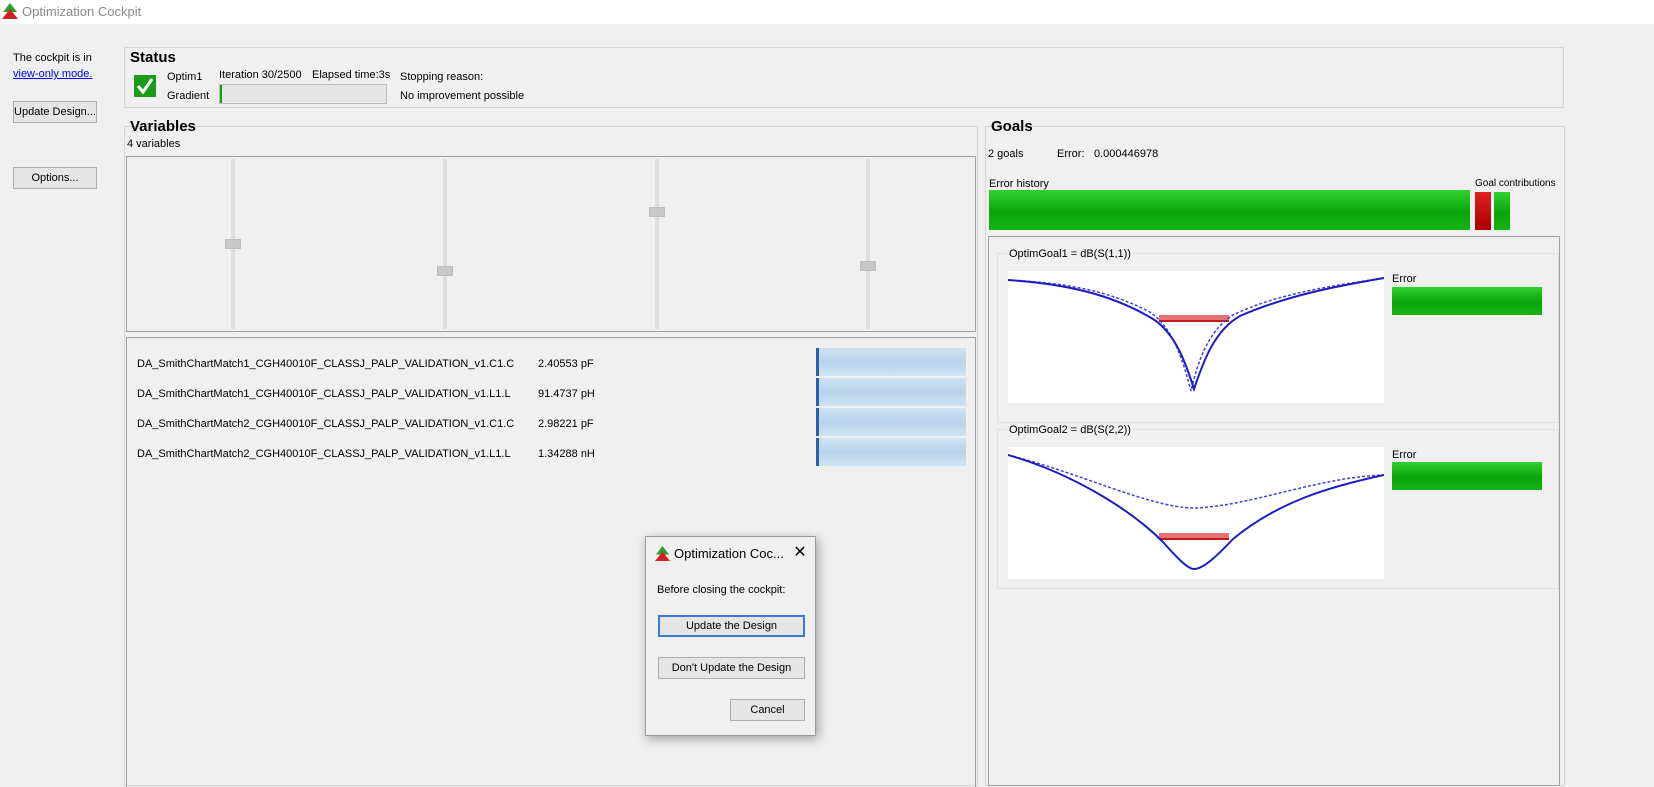 Image resolution: width=1654 pixels, height=787 pixels. Describe the element at coordinates (721, 590) in the screenshot. I see `dialog-message: Before closing the cockpit:` at that location.